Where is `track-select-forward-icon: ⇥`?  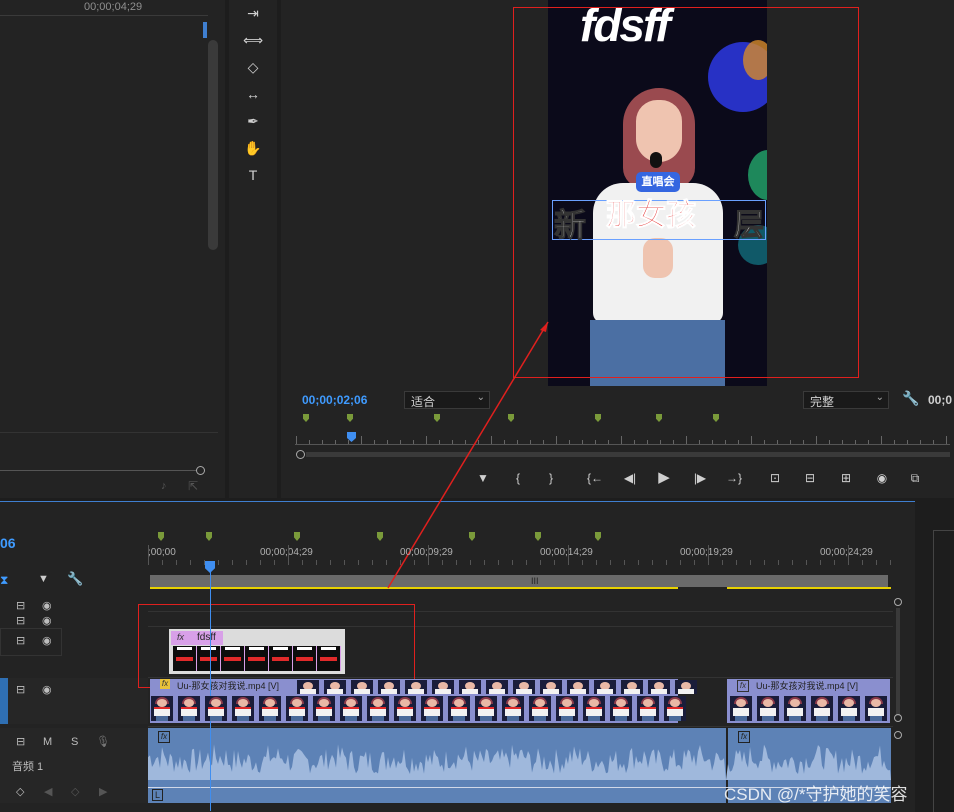 track-select-forward-icon: ⇥ is located at coordinates (253, 13).